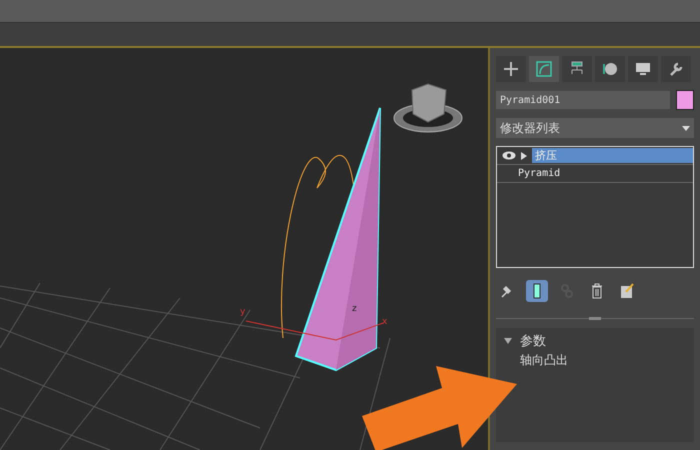 This screenshot has height=450, width=700. I want to click on motion-tab, so click(610, 69).